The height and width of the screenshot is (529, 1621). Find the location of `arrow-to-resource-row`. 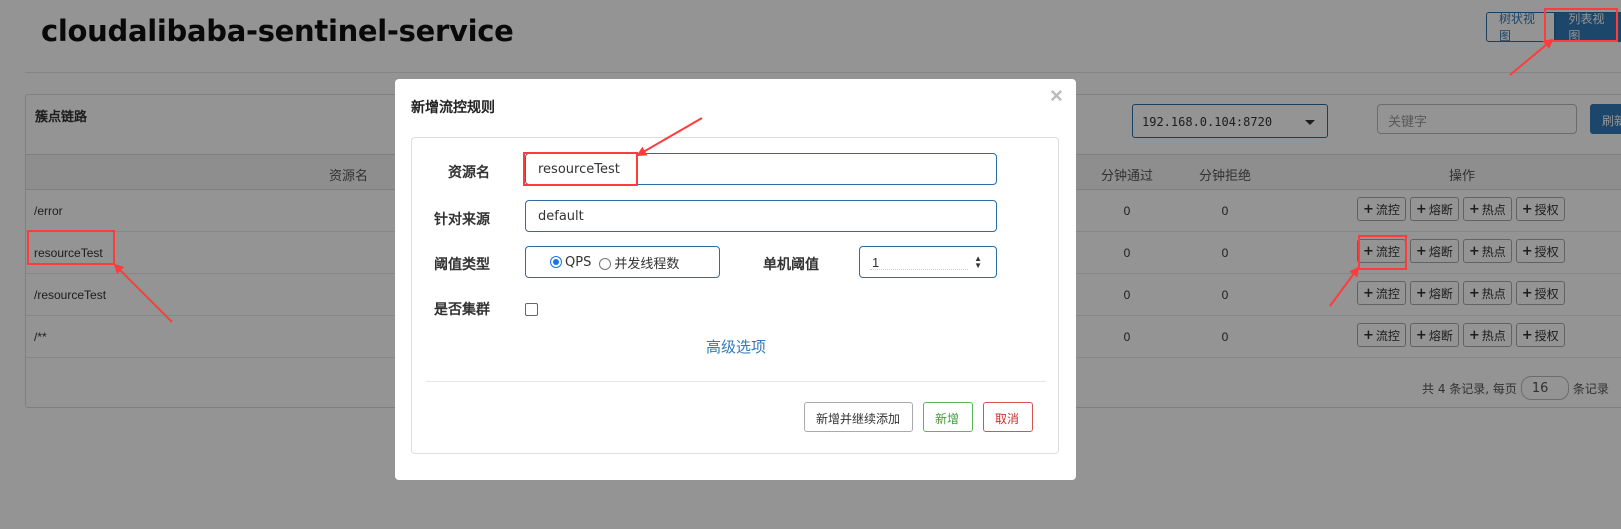

arrow-to-resource-row is located at coordinates (143, 293).